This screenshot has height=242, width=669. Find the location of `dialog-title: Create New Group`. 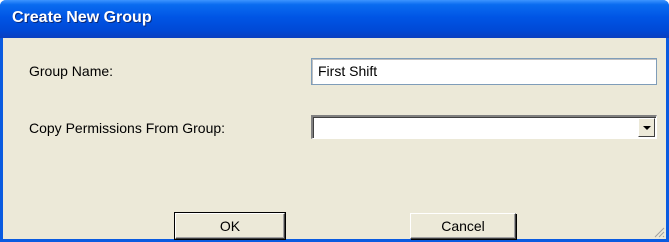

dialog-title: Create New Group is located at coordinates (82, 17).